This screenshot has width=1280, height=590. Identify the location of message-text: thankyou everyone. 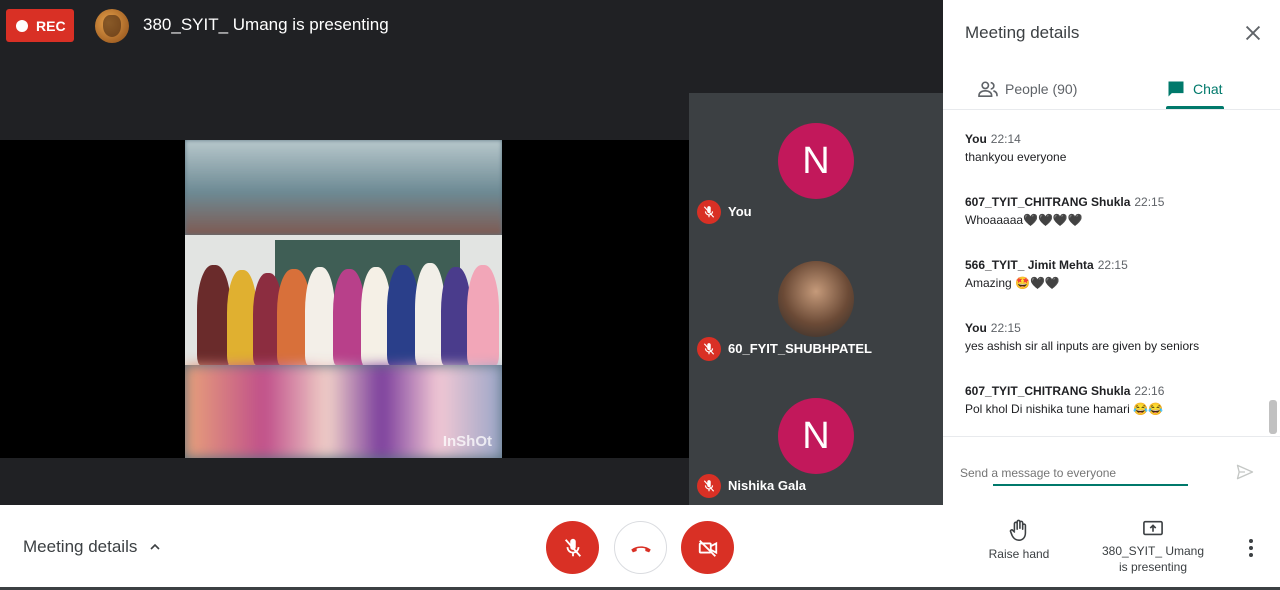
(1016, 157).